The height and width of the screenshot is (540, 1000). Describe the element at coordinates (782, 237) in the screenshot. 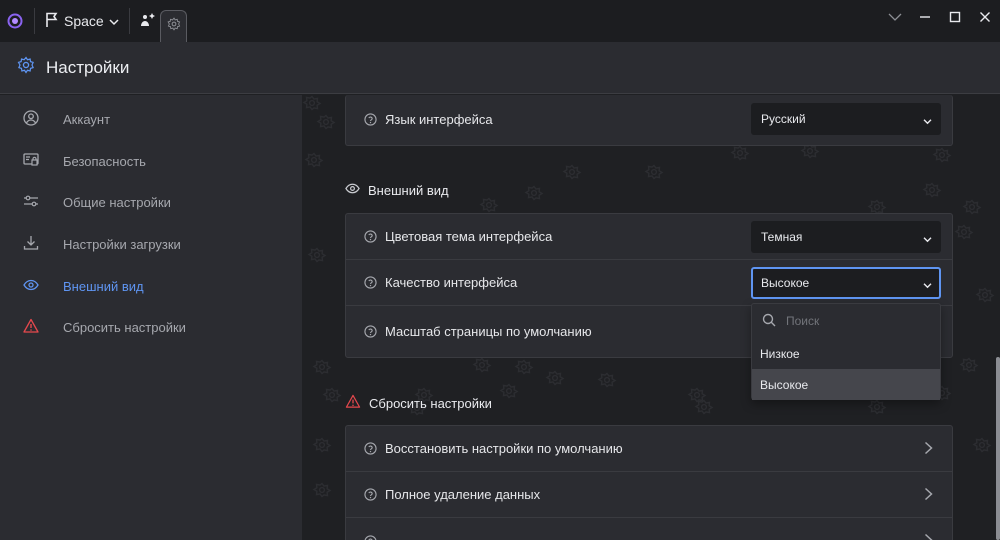

I see `theme-select-value: Темная` at that location.